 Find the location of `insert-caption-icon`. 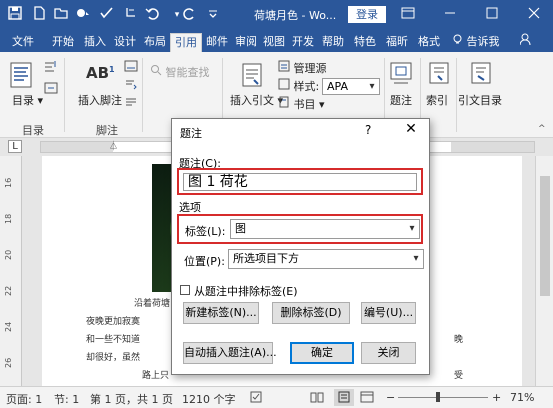

insert-caption-icon is located at coordinates (402, 75).